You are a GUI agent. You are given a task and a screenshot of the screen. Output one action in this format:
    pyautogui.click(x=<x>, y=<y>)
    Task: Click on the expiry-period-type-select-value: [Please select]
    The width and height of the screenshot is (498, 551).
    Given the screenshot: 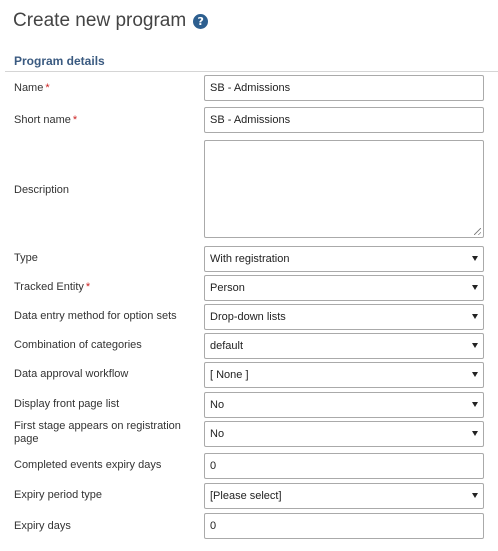 What is the action you would take?
    pyautogui.click(x=246, y=496)
    